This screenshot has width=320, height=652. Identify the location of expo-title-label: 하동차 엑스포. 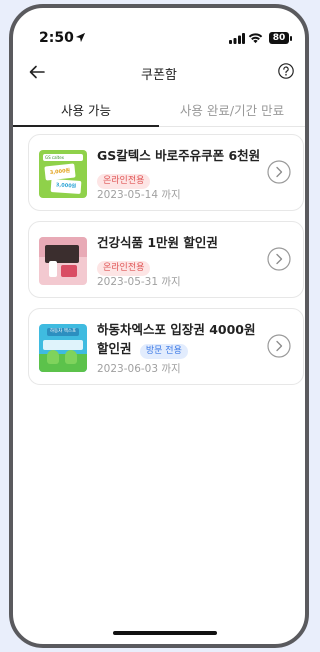
(63, 332).